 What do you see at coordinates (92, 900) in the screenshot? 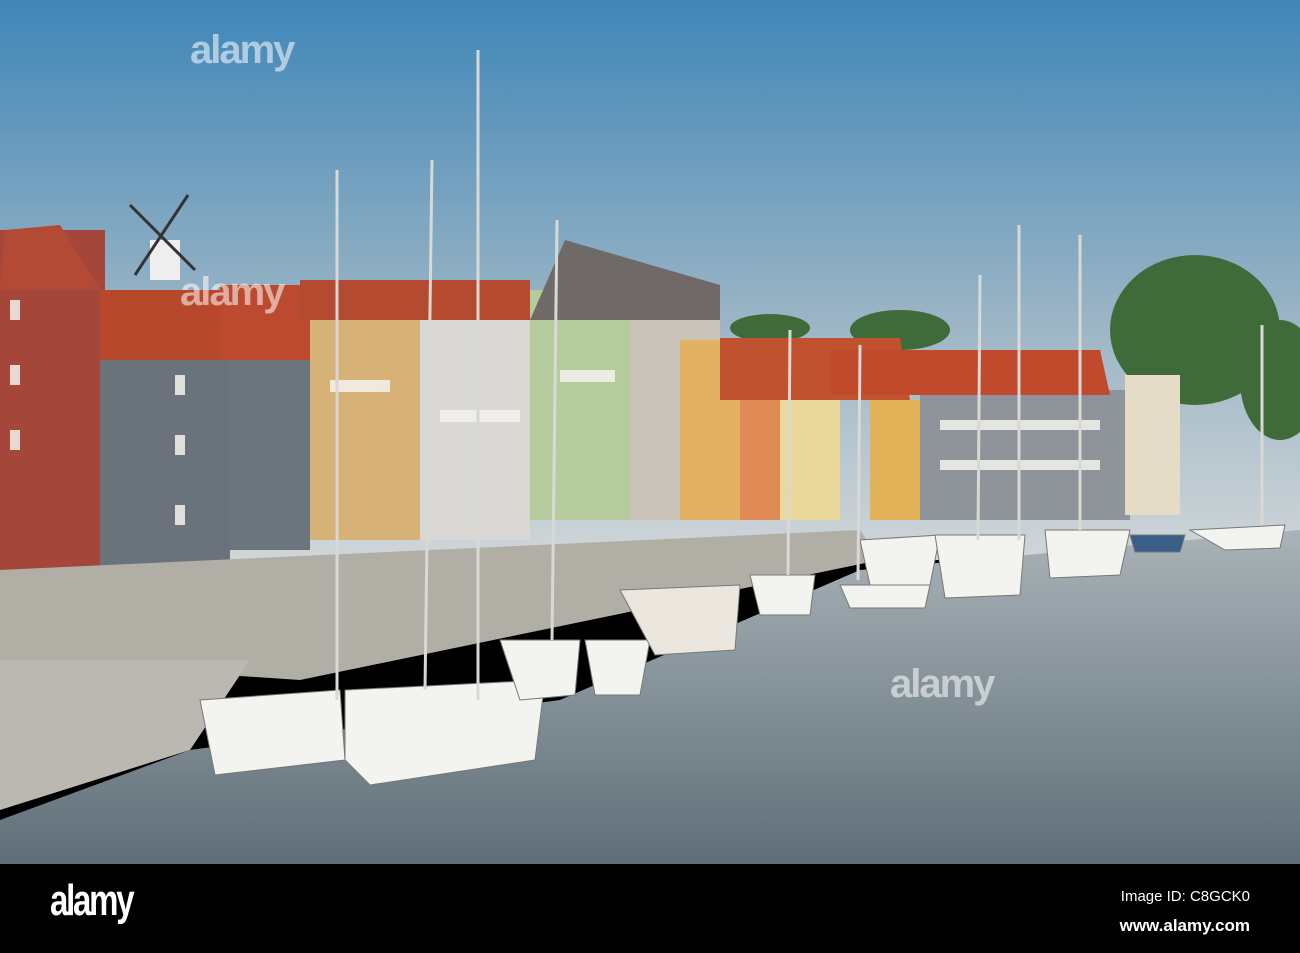
I see `alamy-logo: alamy` at bounding box center [92, 900].